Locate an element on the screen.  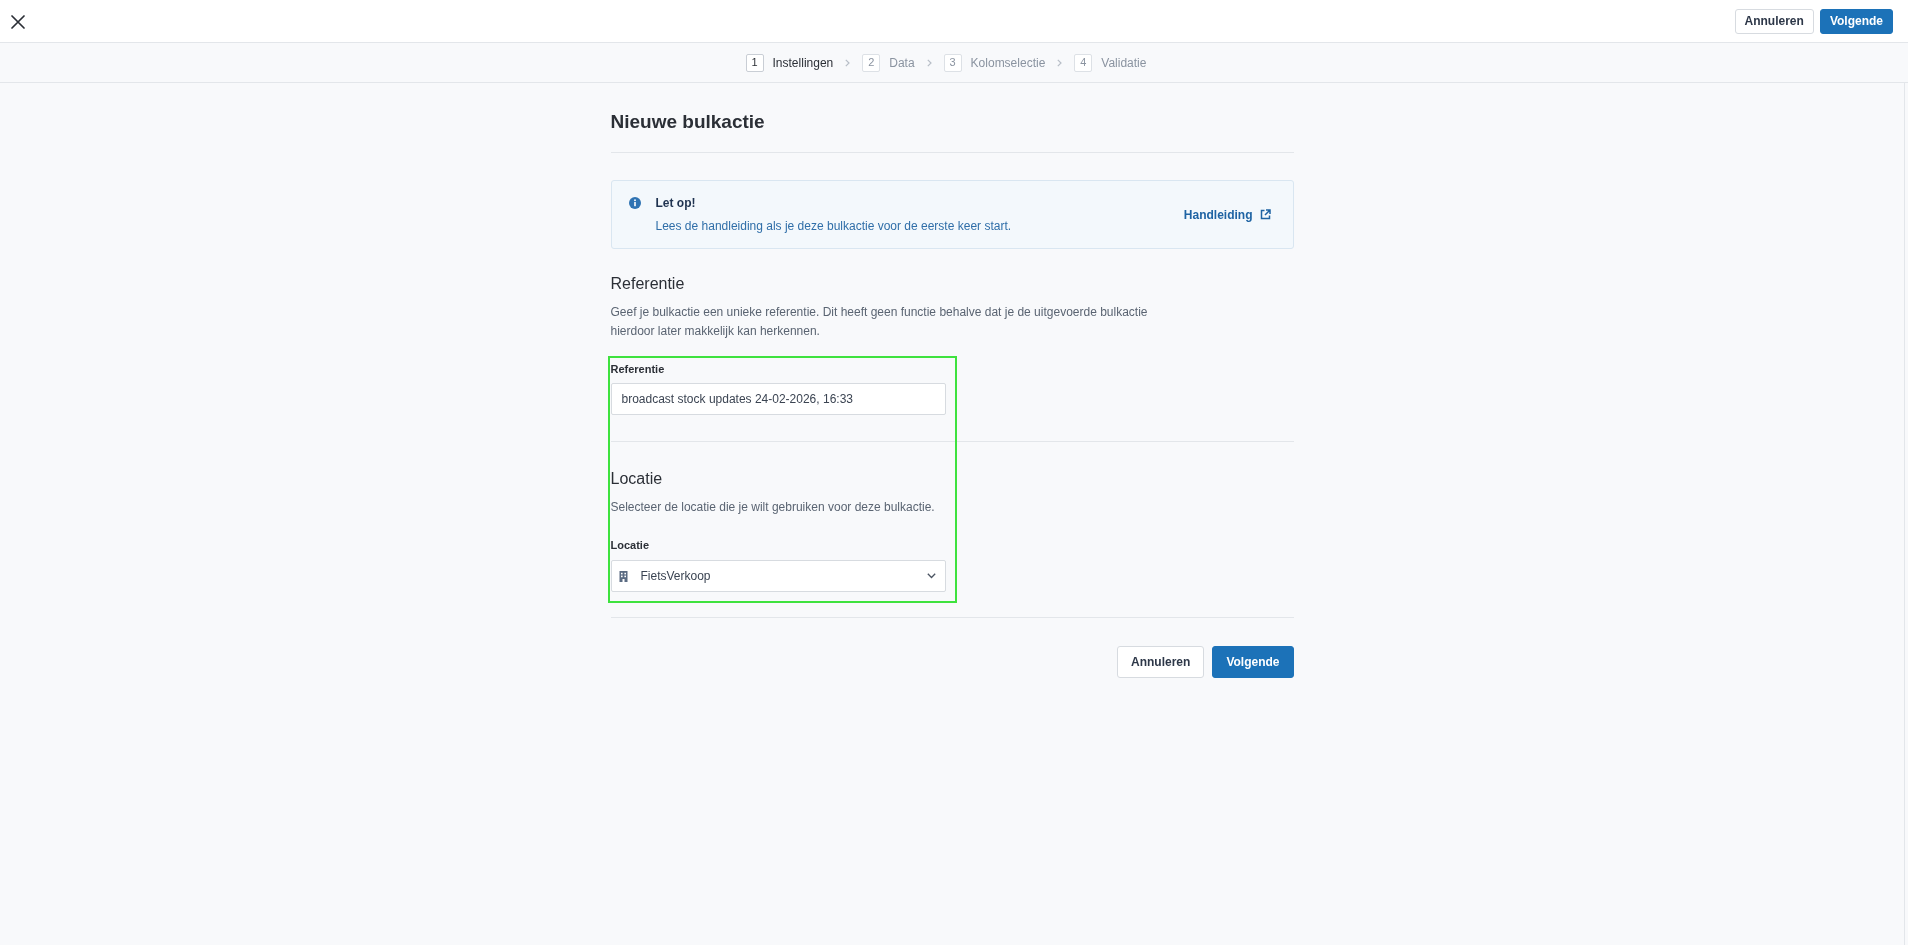
close-button is located at coordinates (18, 21).